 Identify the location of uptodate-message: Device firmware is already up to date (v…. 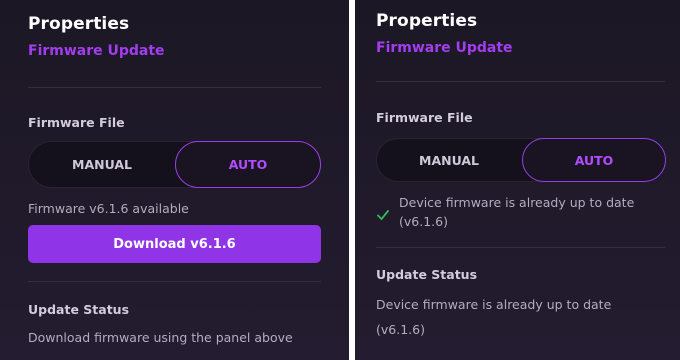
(516, 212).